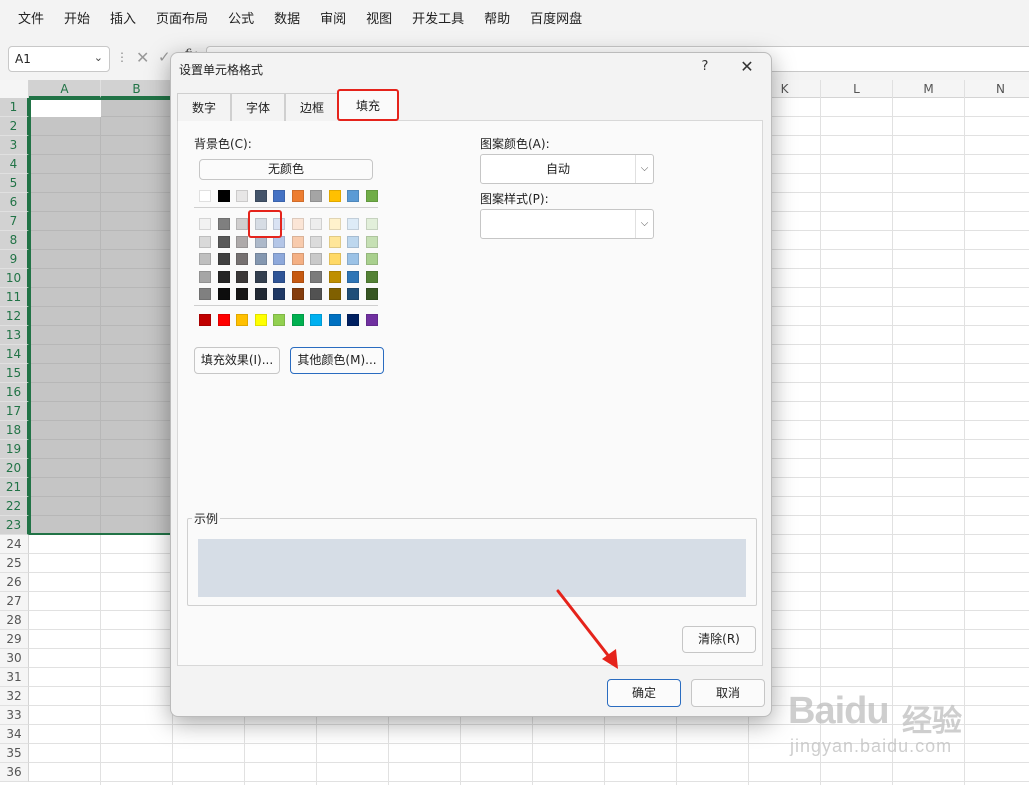 This screenshot has height=785, width=1029. I want to click on tab-number: 数字, so click(204, 107).